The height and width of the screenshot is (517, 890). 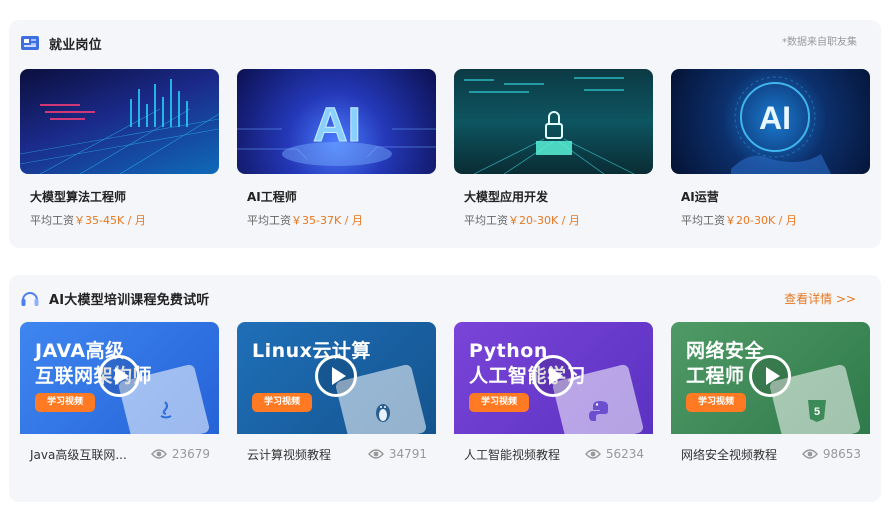 What do you see at coordinates (80, 351) in the screenshot?
I see `banner-line: JAVA高级` at bounding box center [80, 351].